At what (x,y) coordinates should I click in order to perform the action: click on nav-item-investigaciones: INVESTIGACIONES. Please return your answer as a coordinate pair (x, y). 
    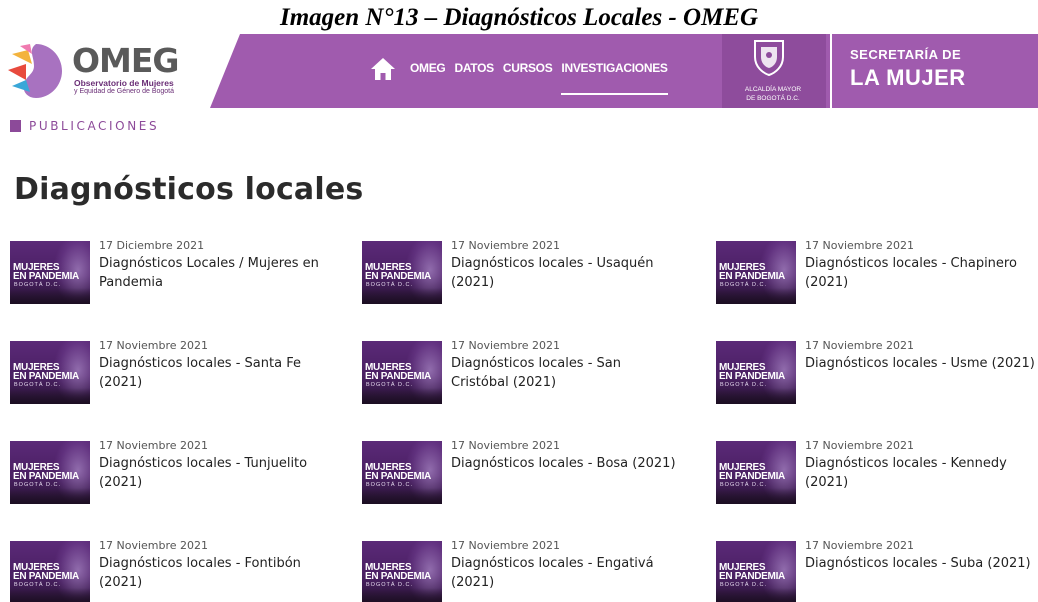
    Looking at the image, I should click on (614, 78).